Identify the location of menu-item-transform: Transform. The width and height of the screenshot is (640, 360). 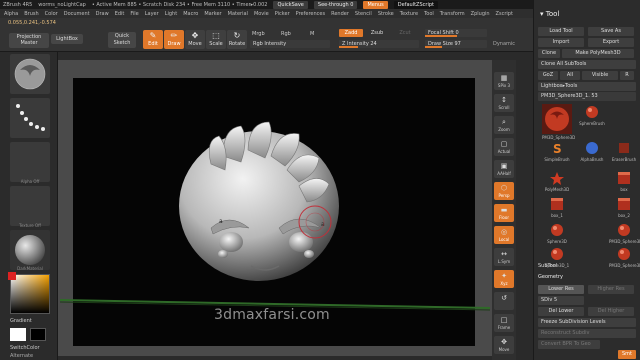
(452, 14).